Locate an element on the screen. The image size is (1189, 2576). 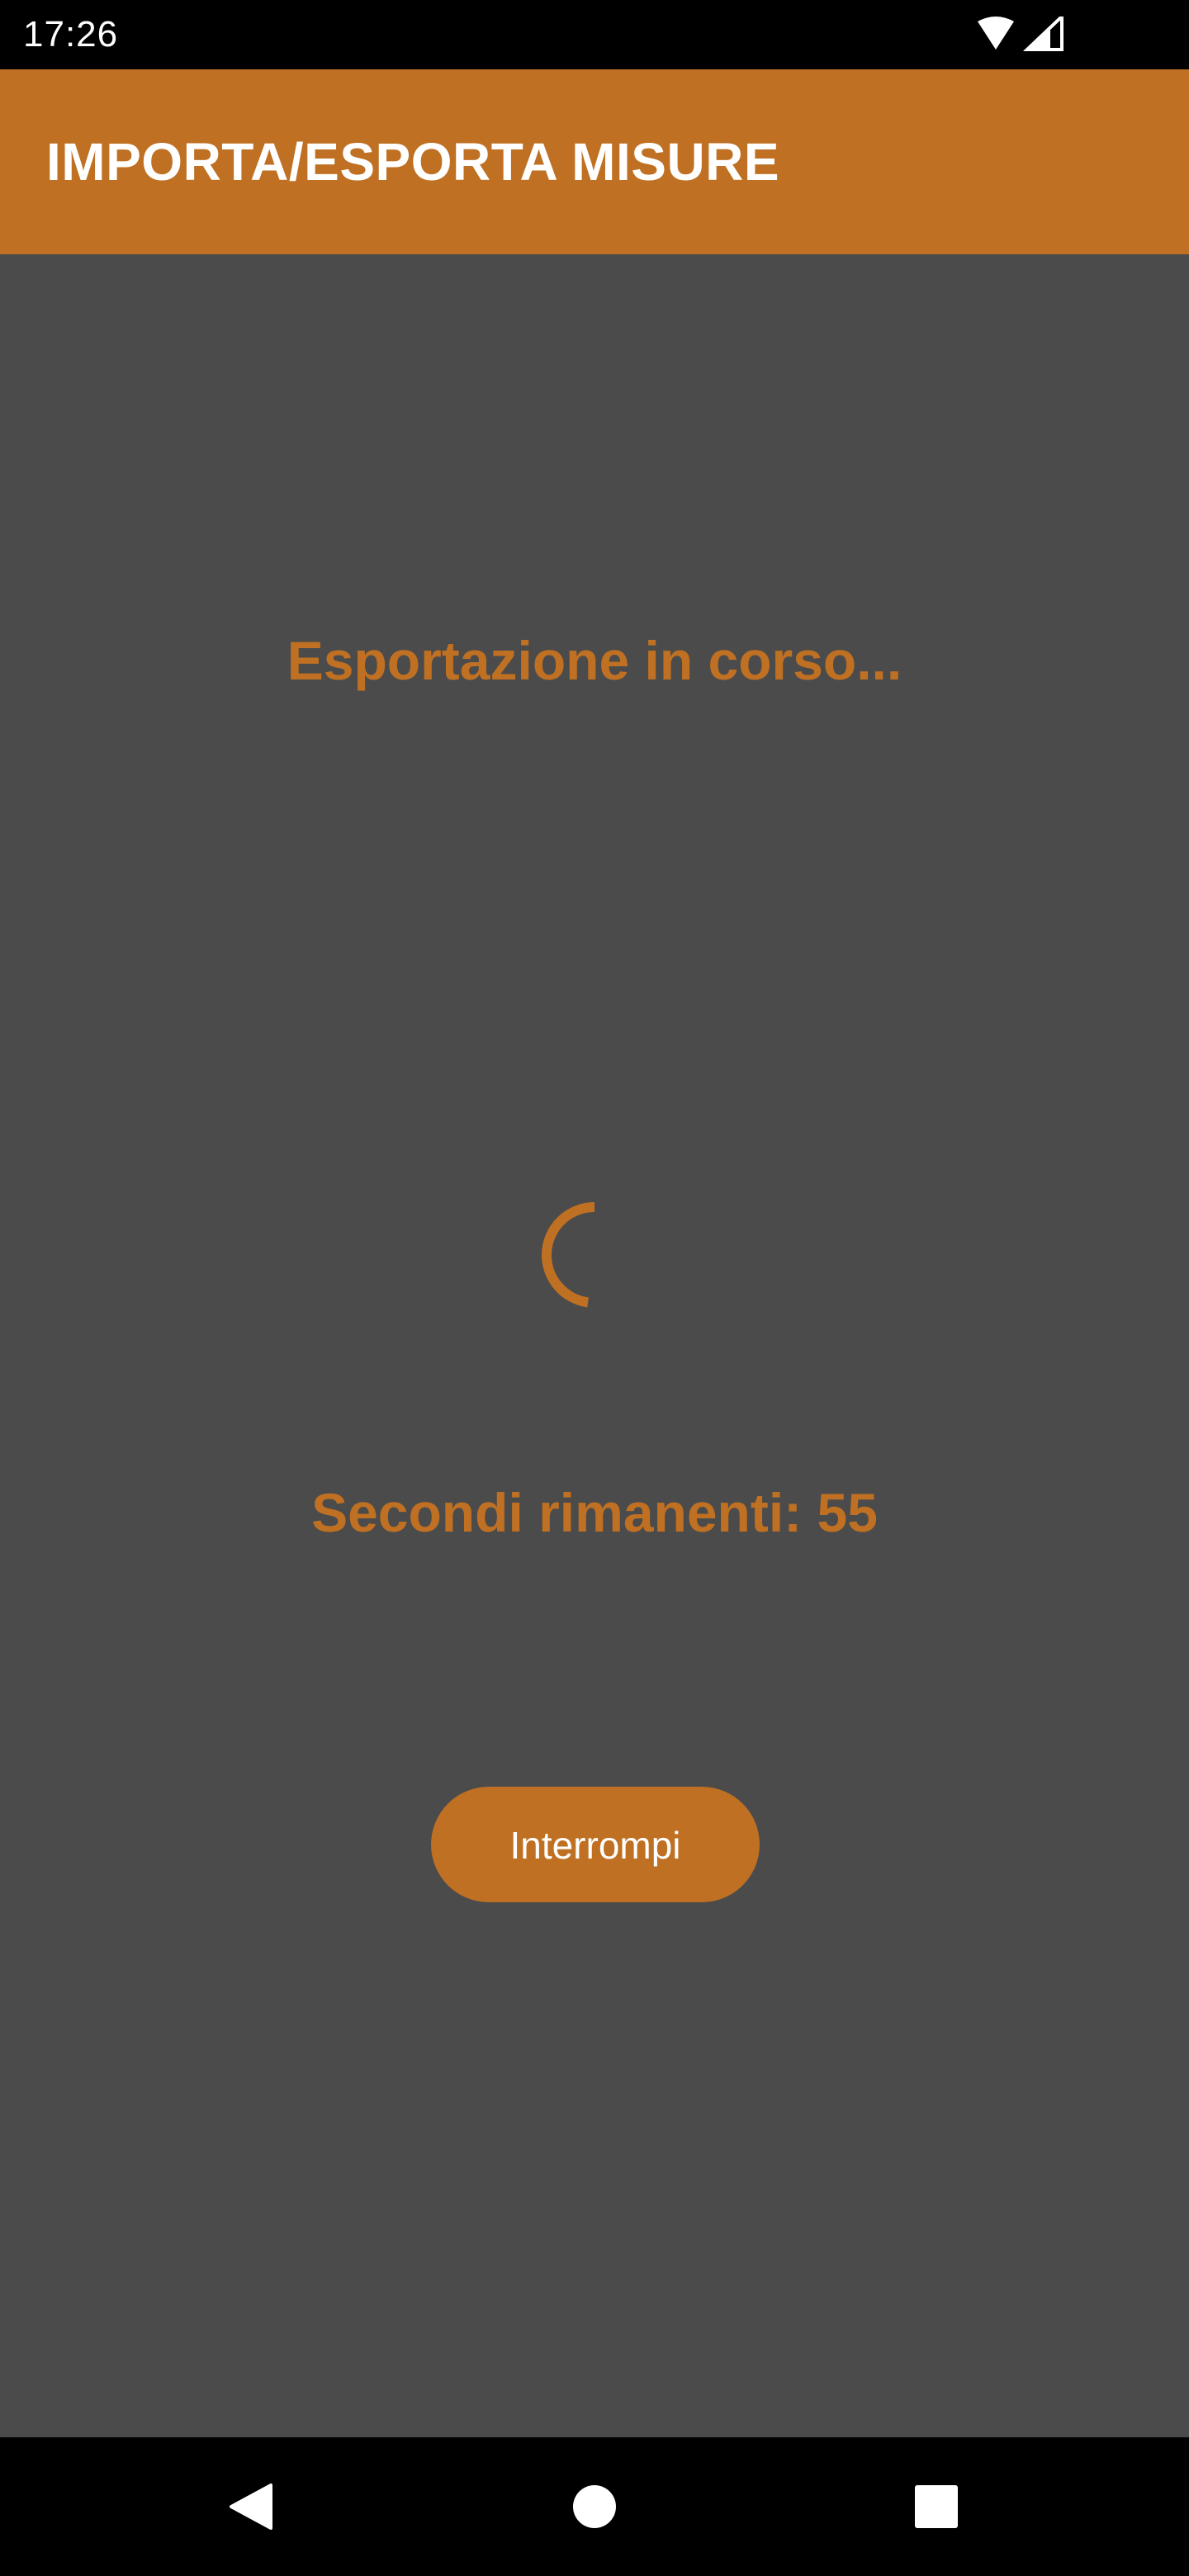
home-button is located at coordinates (594, 2506).